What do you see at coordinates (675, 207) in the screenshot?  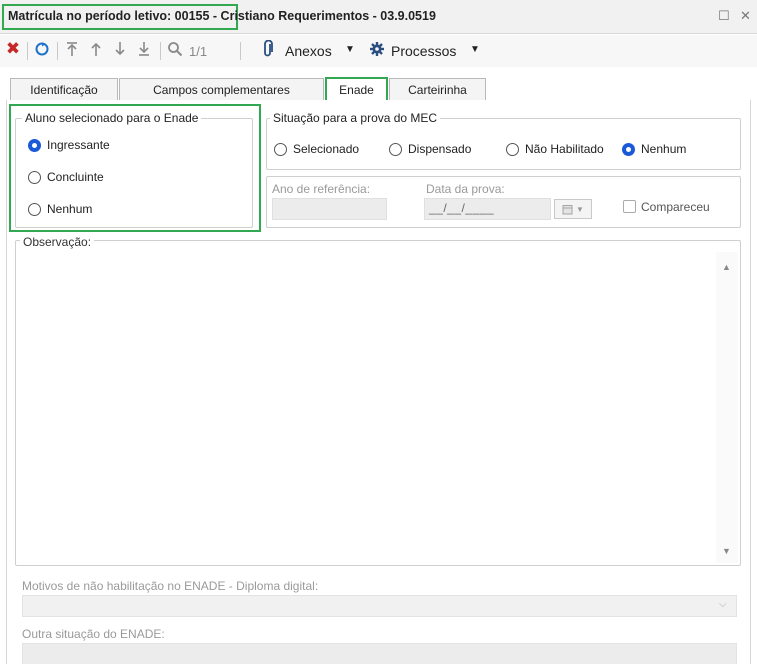 I see `compareceu-label: Compareceu` at bounding box center [675, 207].